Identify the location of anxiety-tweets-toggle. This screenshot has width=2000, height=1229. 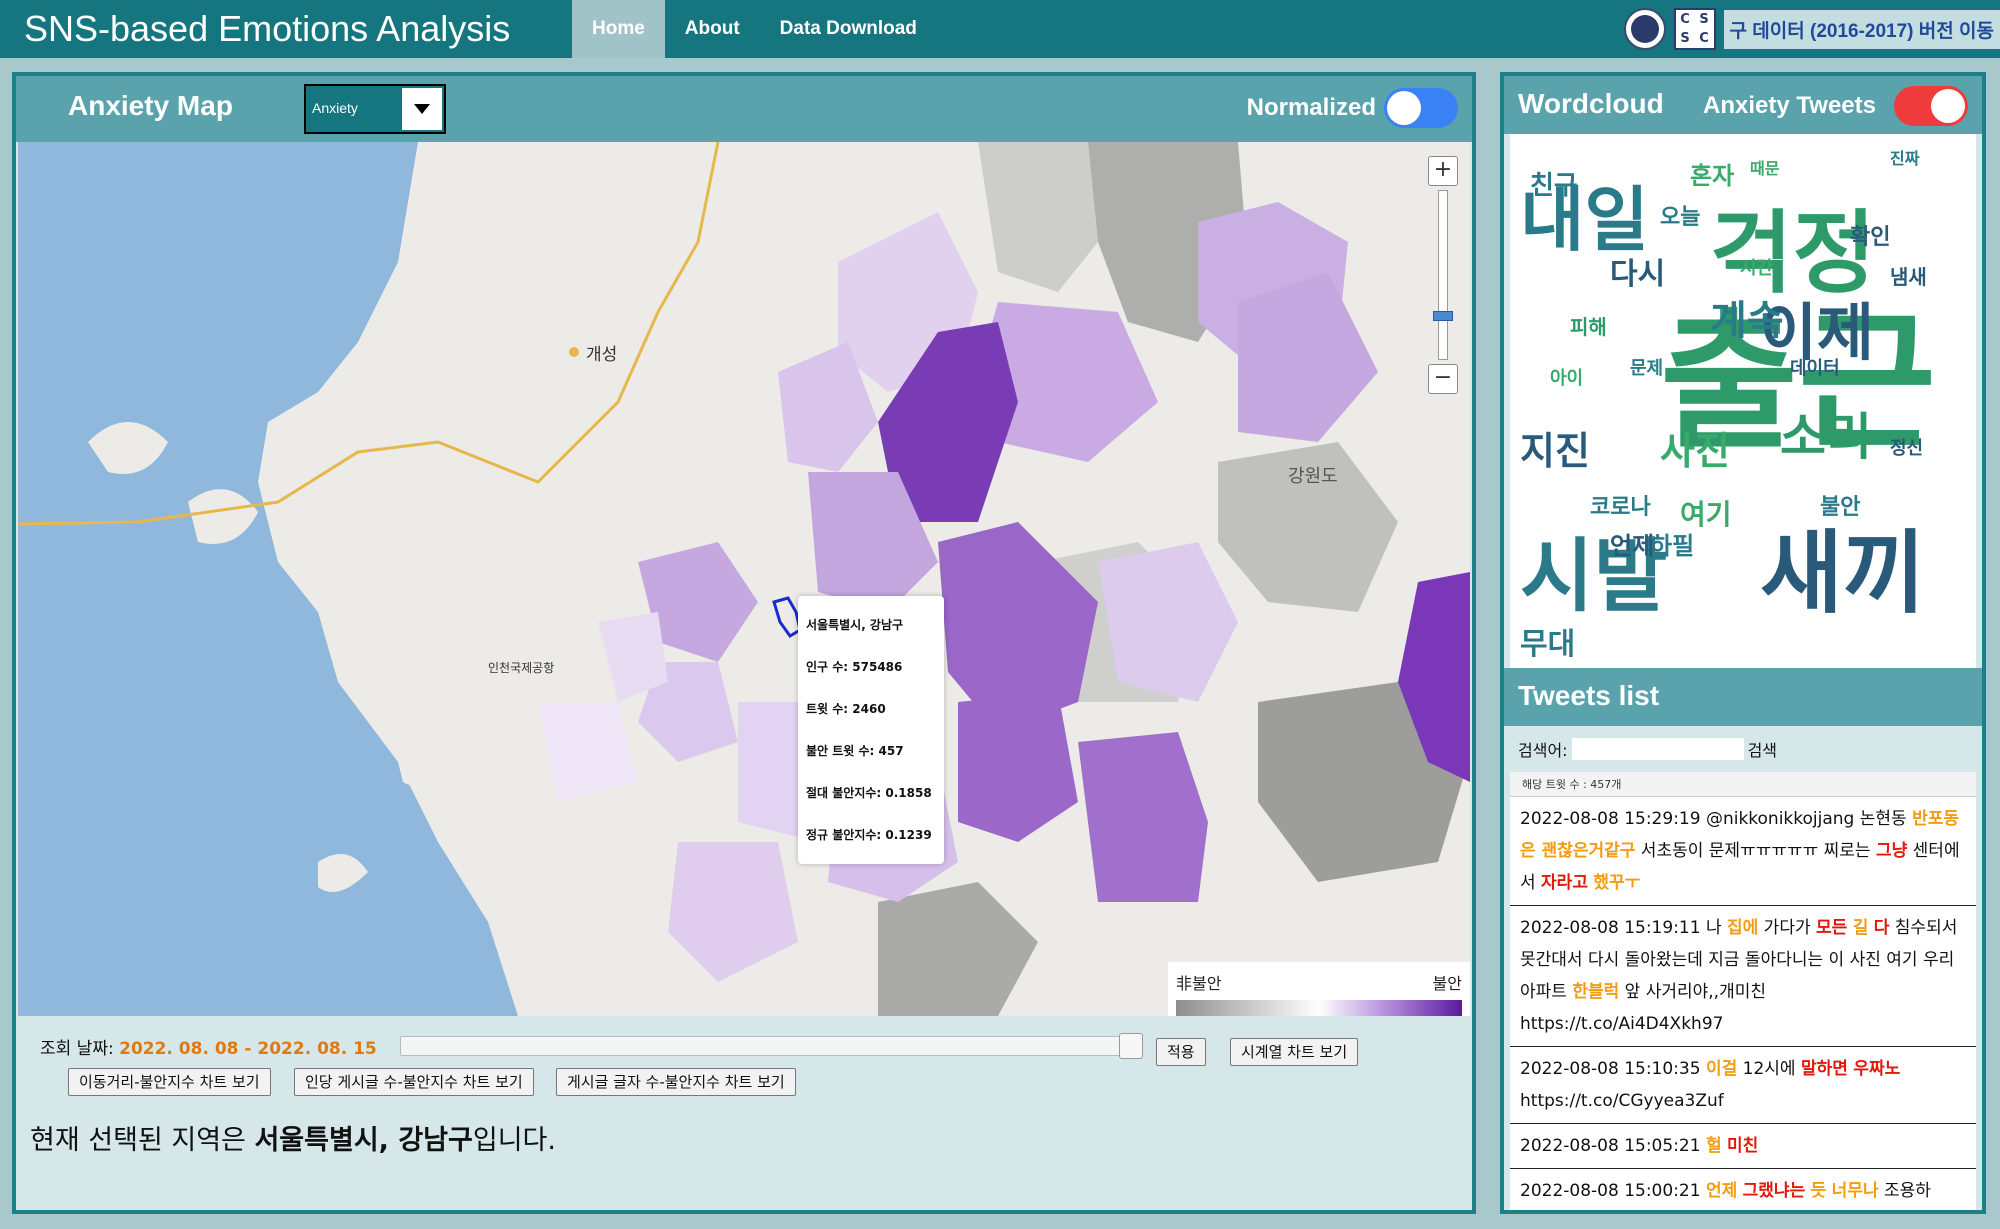
(1931, 106).